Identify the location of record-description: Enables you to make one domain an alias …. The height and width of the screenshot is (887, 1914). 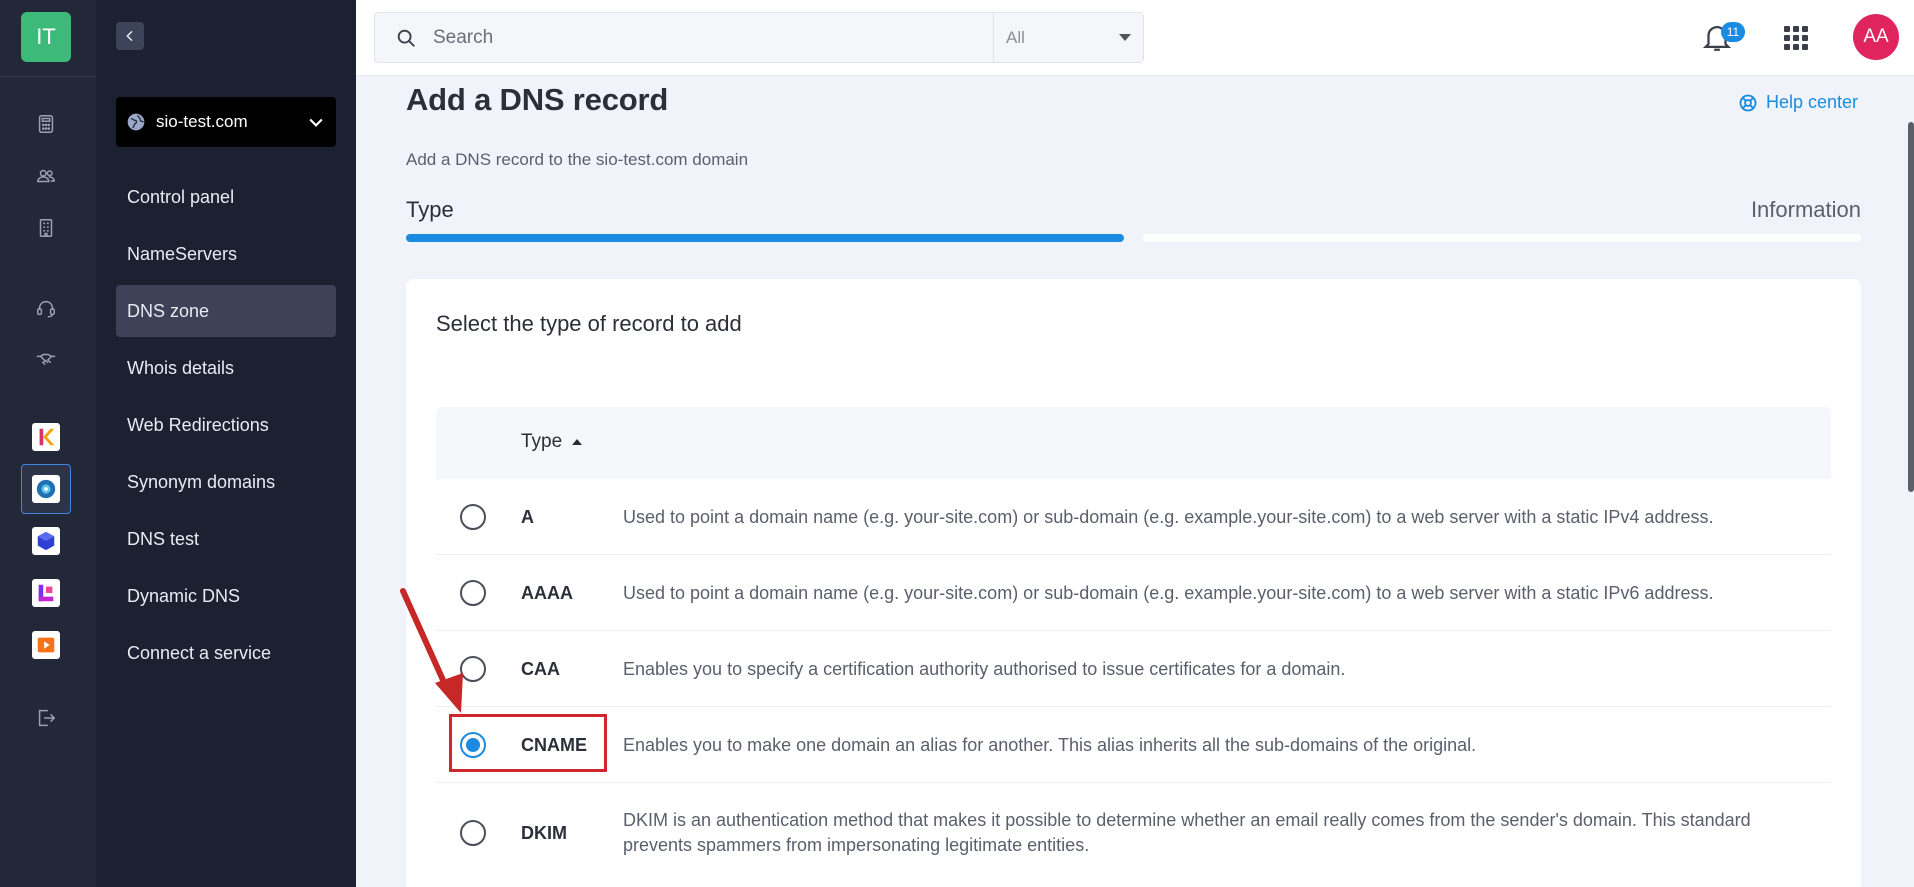
(1050, 745).